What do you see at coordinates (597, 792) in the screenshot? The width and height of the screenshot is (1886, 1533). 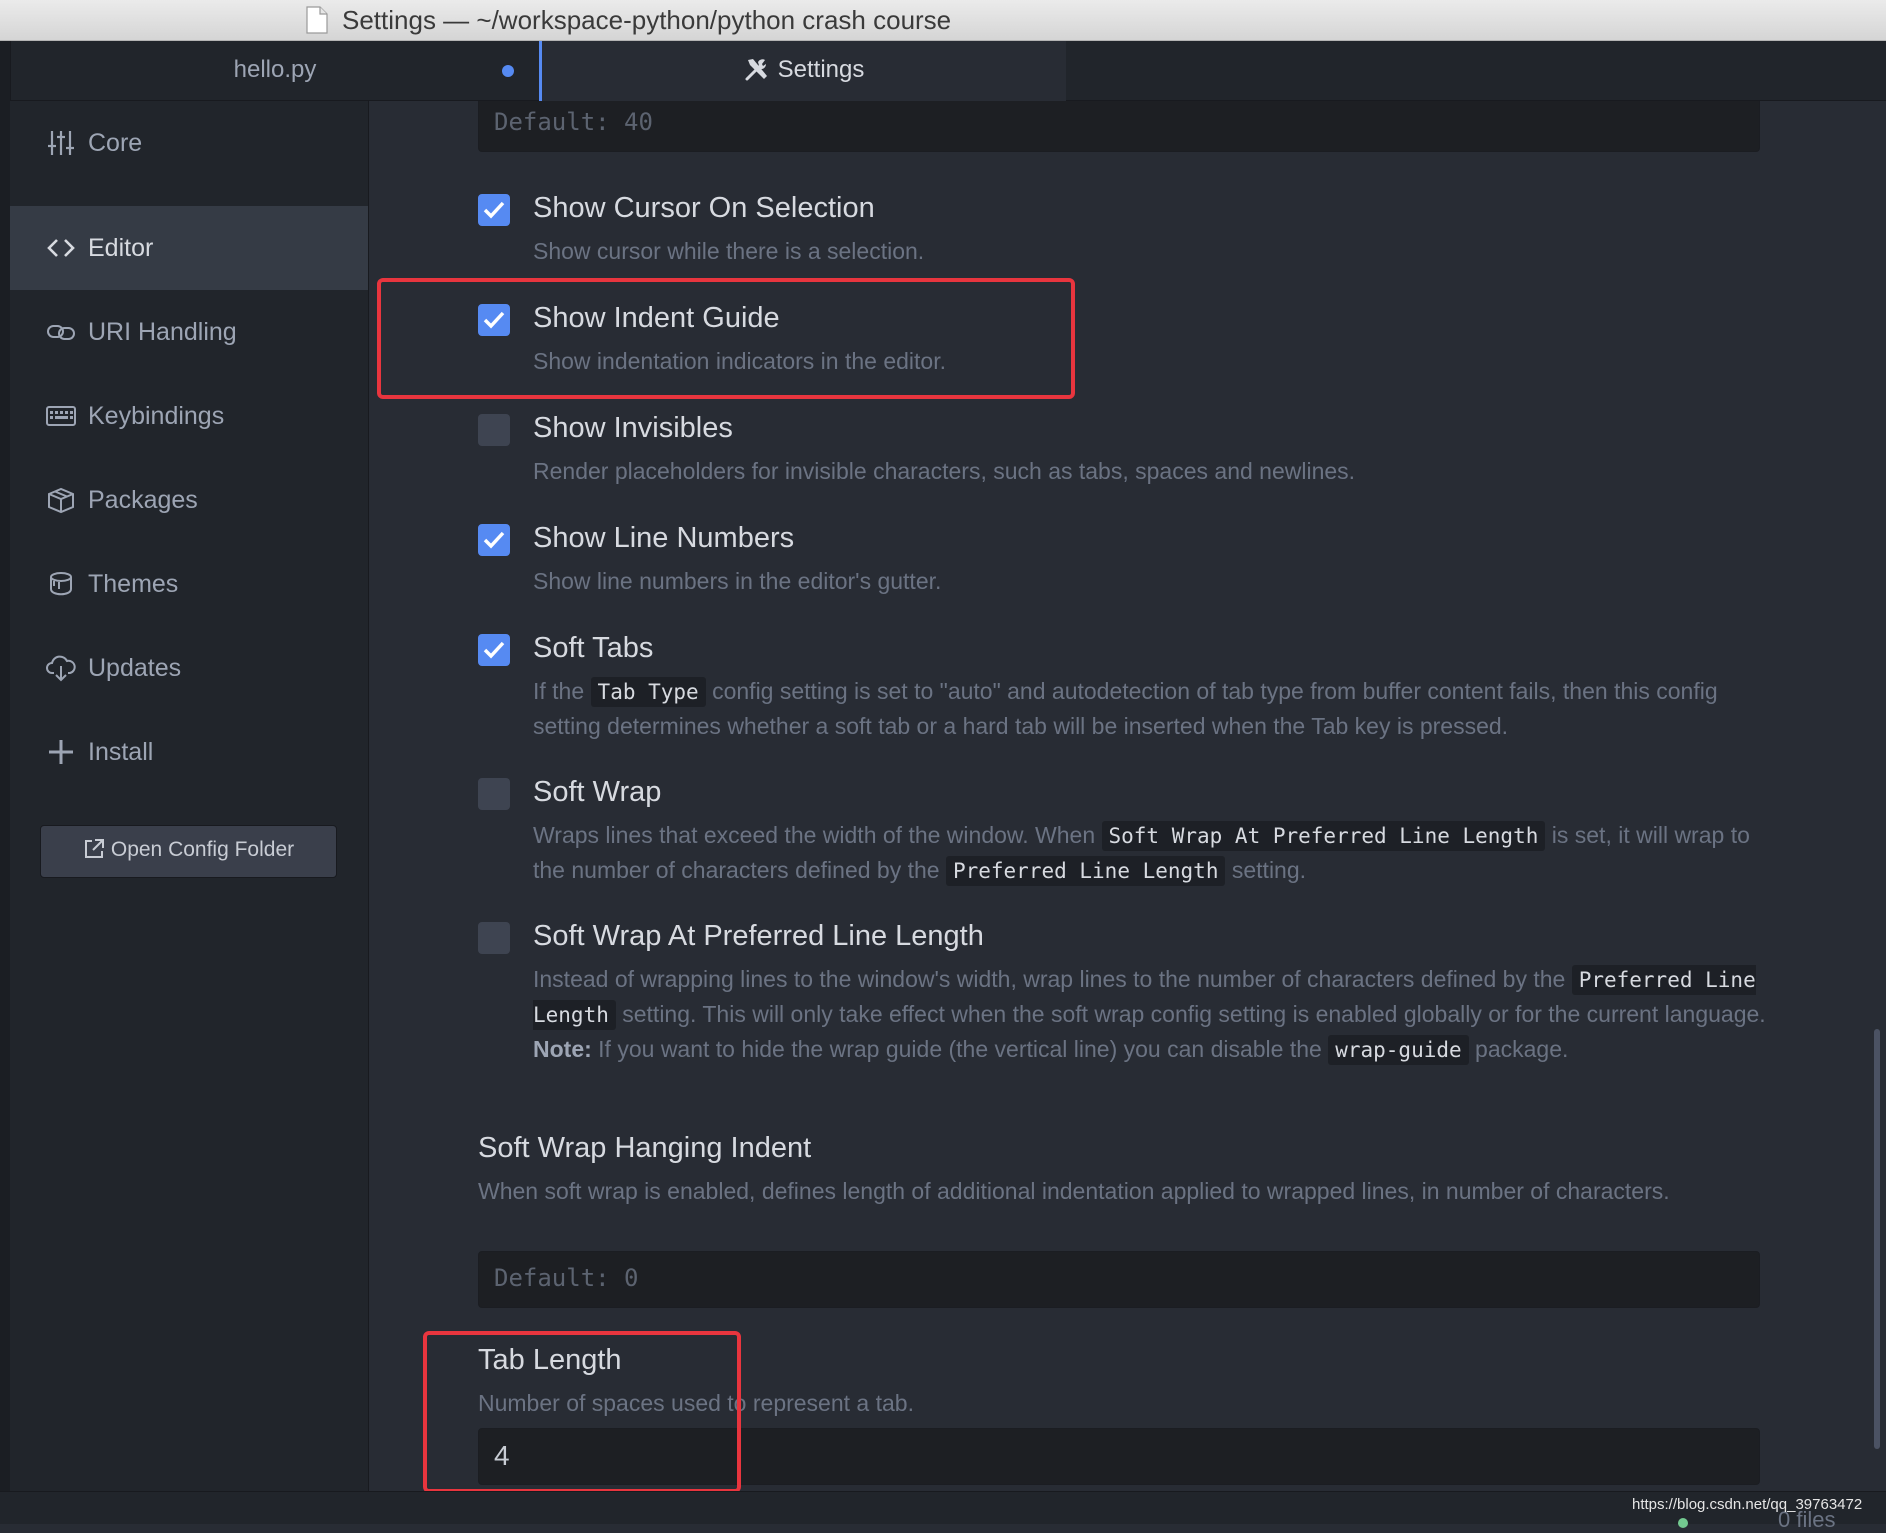 I see `setting-title: Soft Wrap` at bounding box center [597, 792].